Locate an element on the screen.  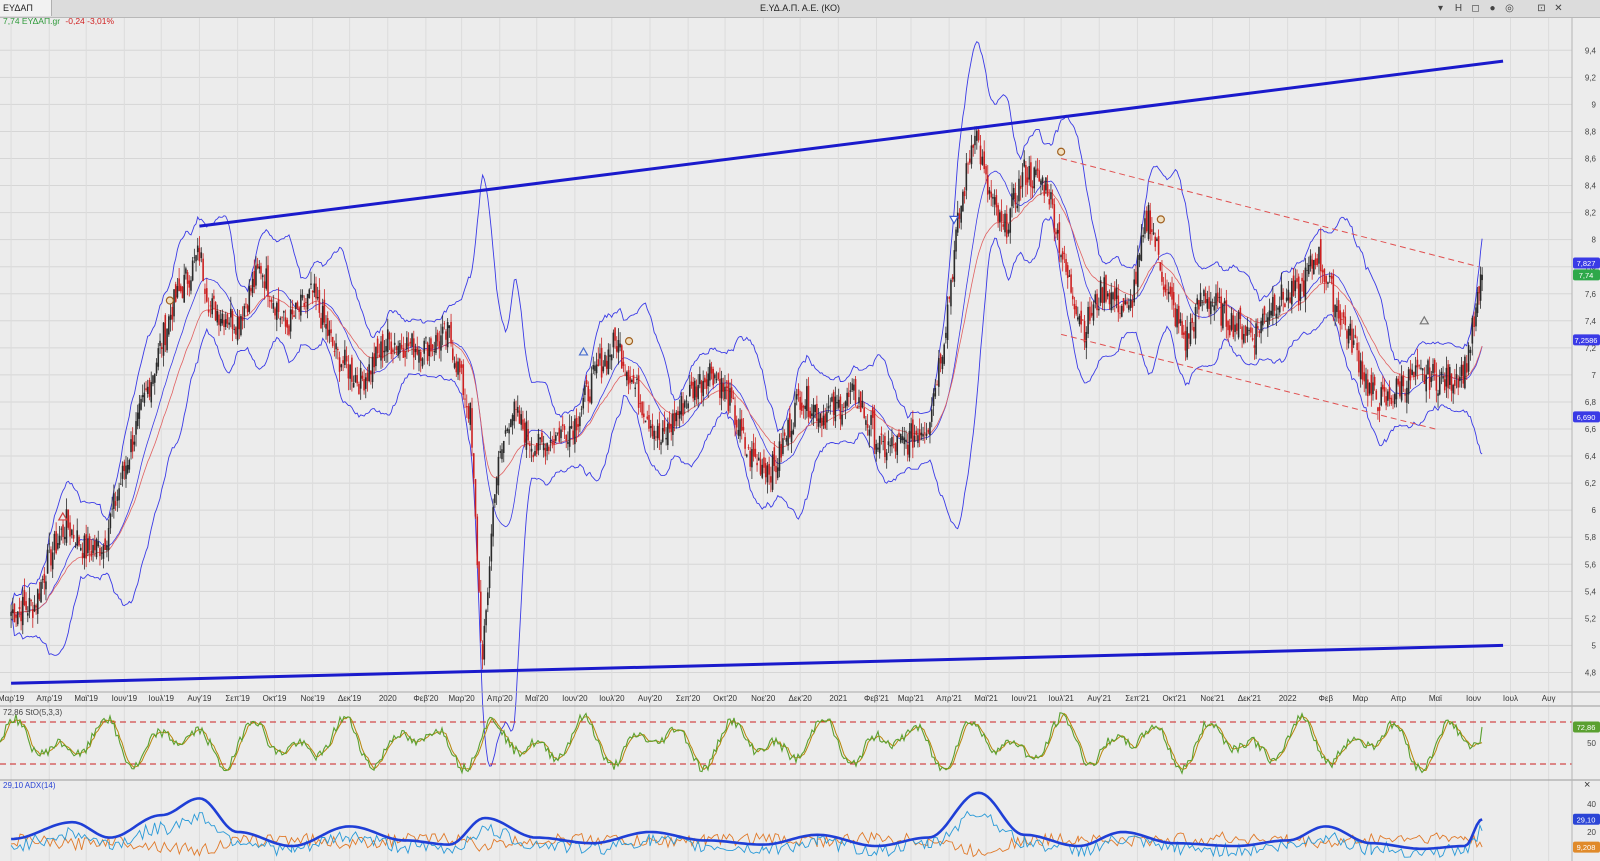
layout-icon: ◻ is located at coordinates (1475, 8).